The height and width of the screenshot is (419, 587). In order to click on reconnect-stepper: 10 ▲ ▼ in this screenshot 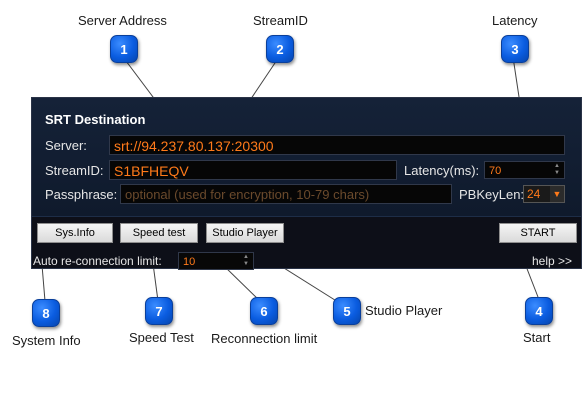, I will do `click(216, 261)`.